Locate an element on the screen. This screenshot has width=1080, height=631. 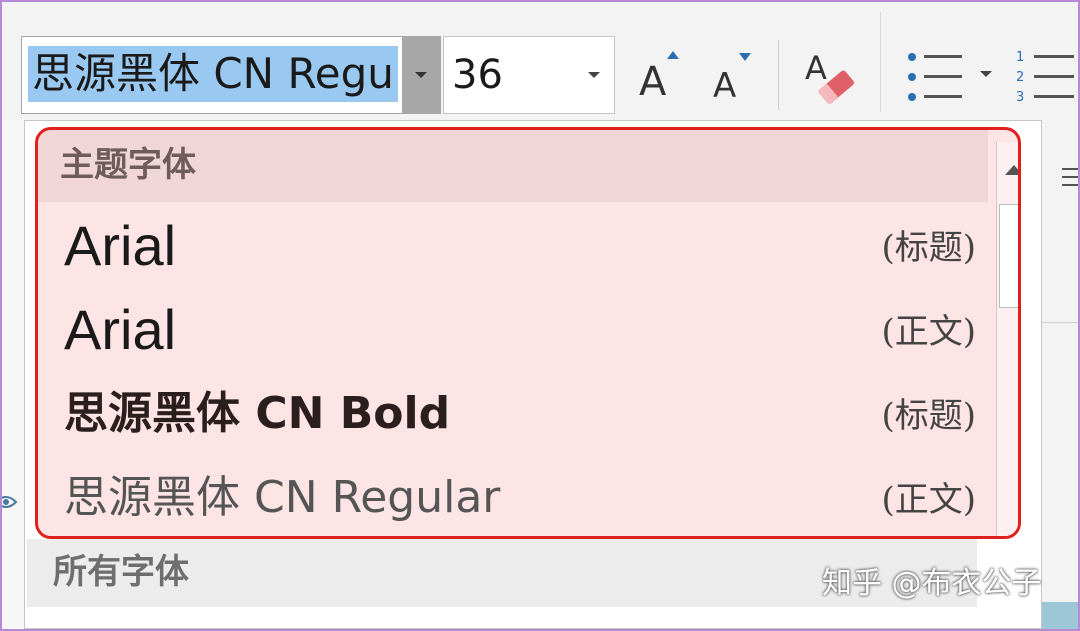
bullets-button is located at coordinates (950, 75).